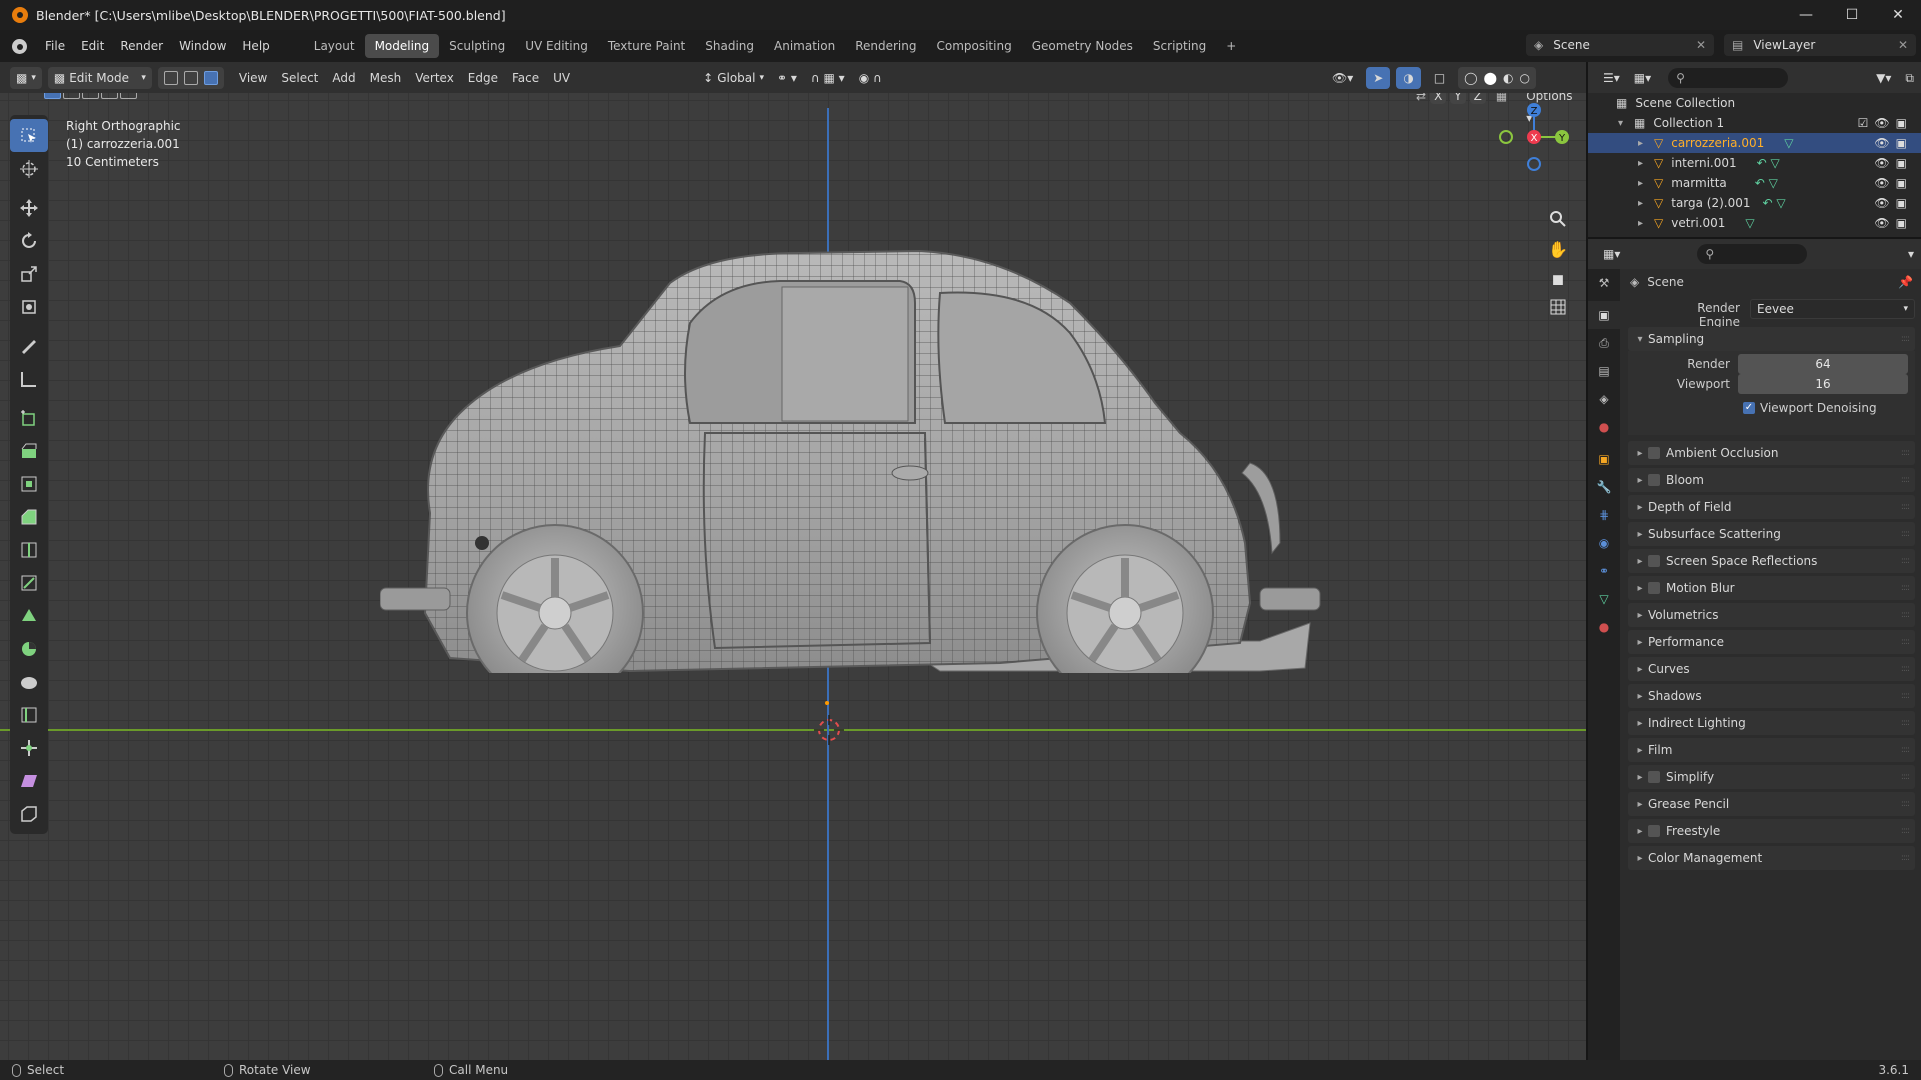 This screenshot has height=1080, width=1921. Describe the element at coordinates (29, 813) in the screenshot. I see `rip-region-tool` at that location.